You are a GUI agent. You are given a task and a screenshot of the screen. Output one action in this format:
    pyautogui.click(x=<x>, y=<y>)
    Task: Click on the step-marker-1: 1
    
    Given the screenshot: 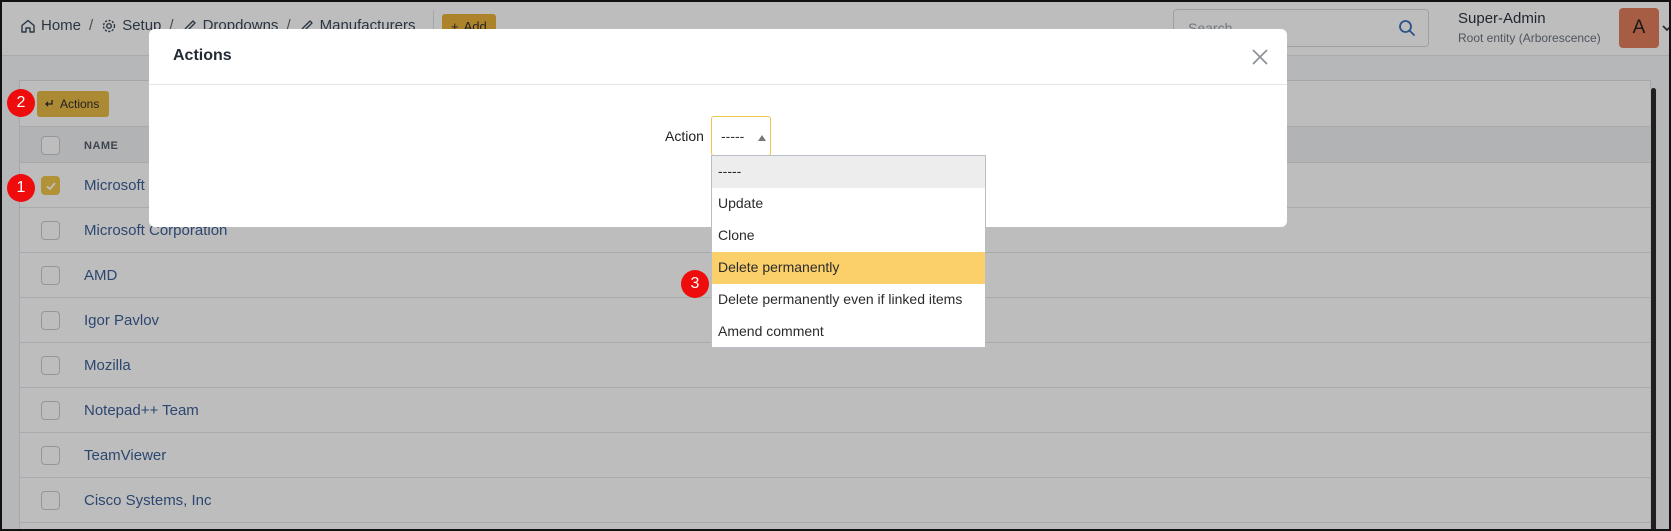 What is the action you would take?
    pyautogui.click(x=21, y=188)
    